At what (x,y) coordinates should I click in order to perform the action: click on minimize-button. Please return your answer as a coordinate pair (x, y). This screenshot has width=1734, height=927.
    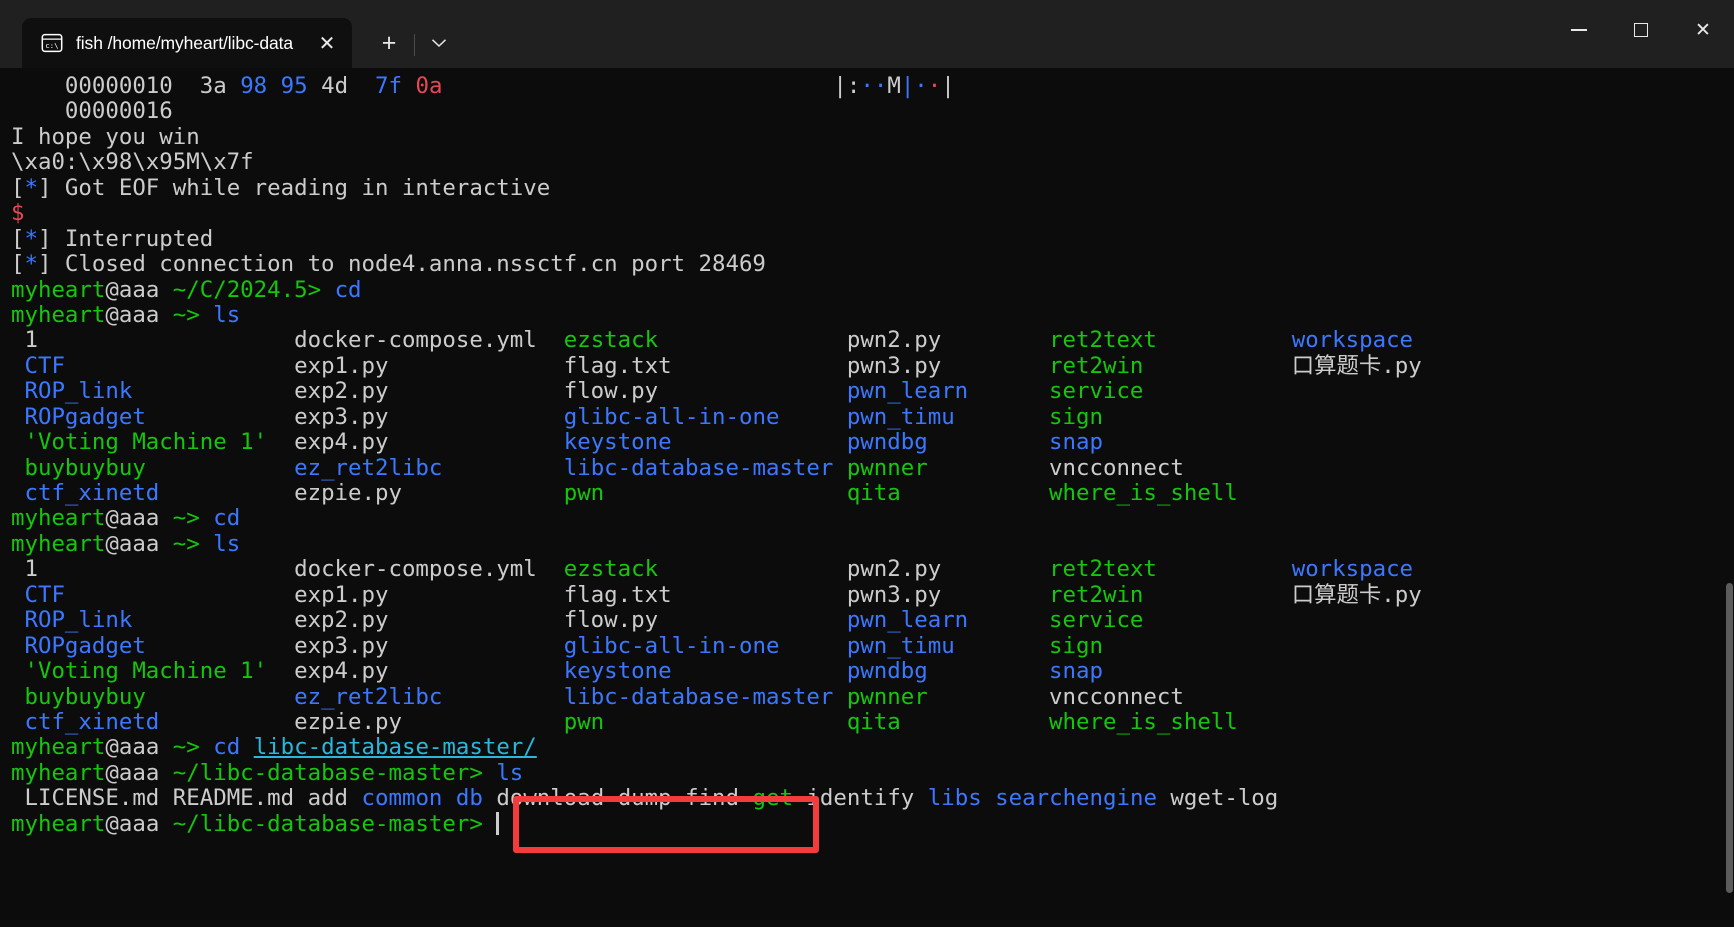
    Looking at the image, I should click on (1579, 30).